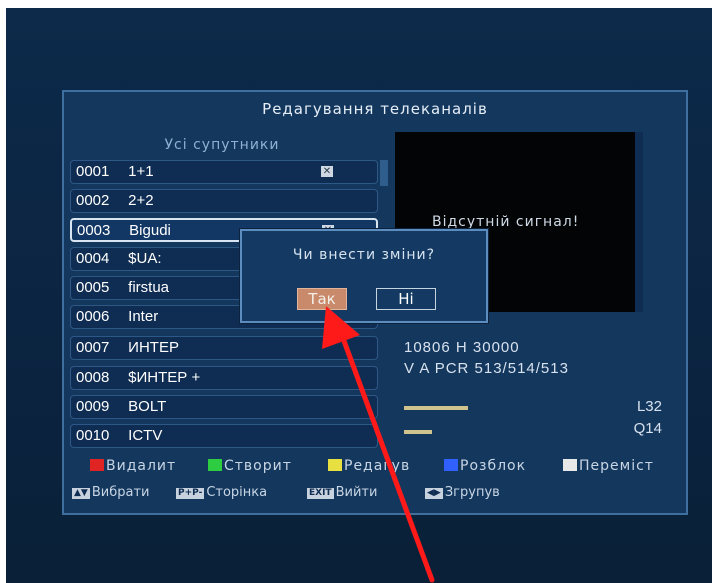 The width and height of the screenshot is (720, 583). Describe the element at coordinates (378, 444) in the screenshot. I see `red-arrow-icon` at that location.